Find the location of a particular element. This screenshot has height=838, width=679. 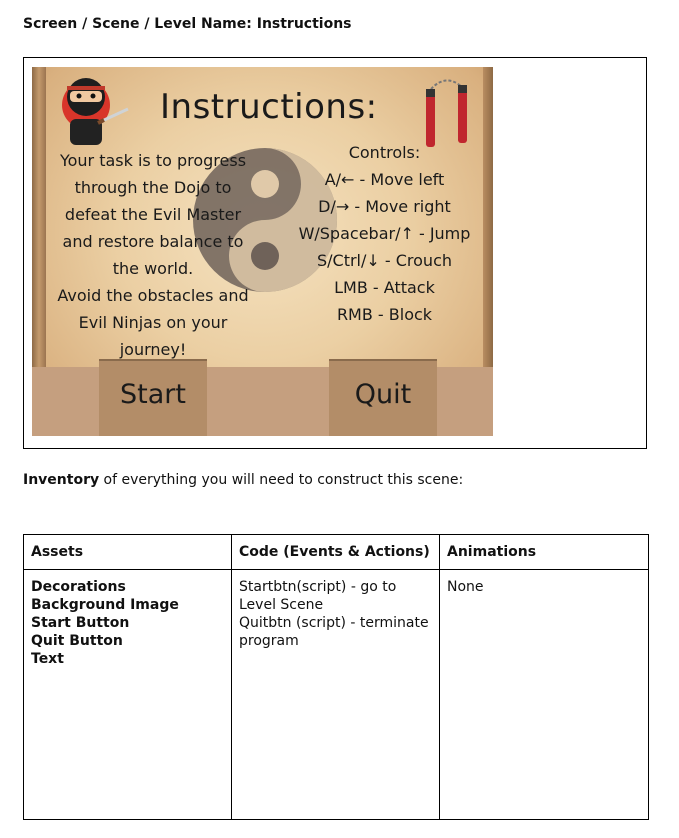

scroll-left-edge is located at coordinates (39, 217).